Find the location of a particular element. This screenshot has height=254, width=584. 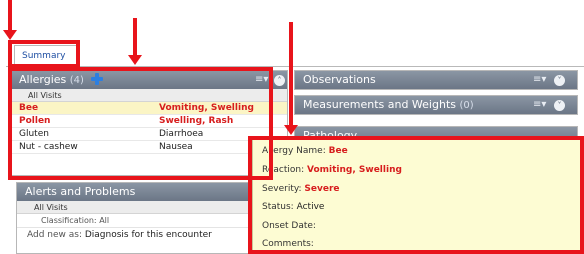

table-row: Bee Vomiting, Swelling is located at coordinates (149, 108).